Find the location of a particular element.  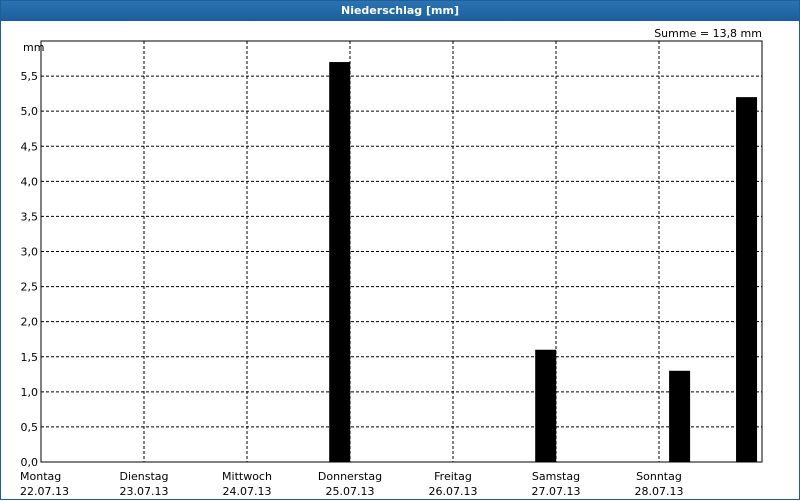

y-tick-label: 1,0 is located at coordinates (30, 392).